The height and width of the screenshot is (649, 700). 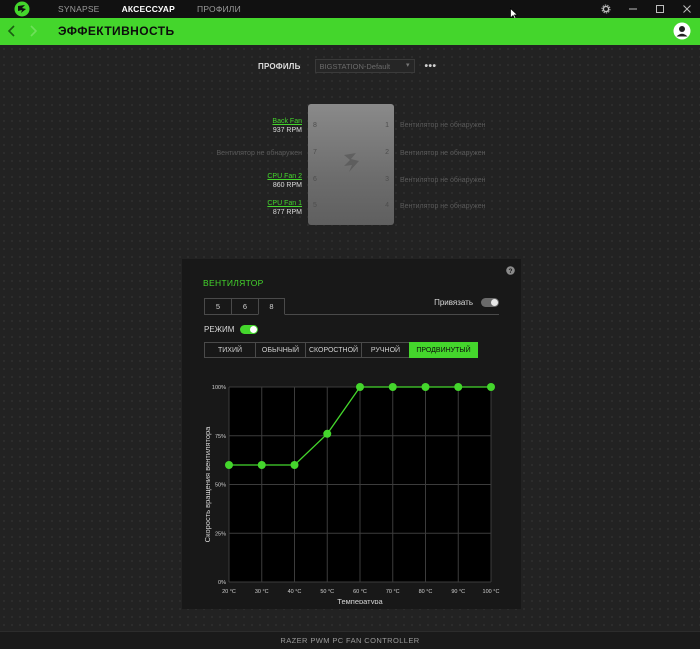 What do you see at coordinates (280, 350) in the screenshot?
I see `mode-button-normal: ОБЫЧНЫЙ` at bounding box center [280, 350].